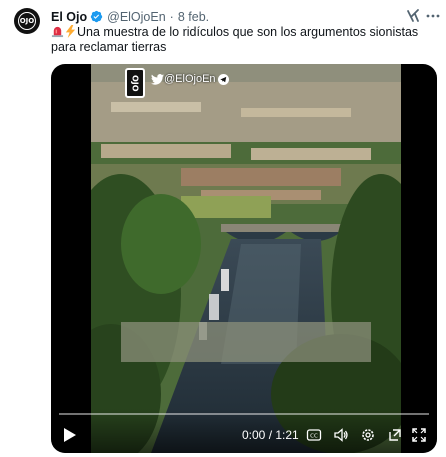 Image resolution: width=446 pixels, height=457 pixels. Describe the element at coordinates (223, 79) in the screenshot. I see `telegram-icon` at that location.